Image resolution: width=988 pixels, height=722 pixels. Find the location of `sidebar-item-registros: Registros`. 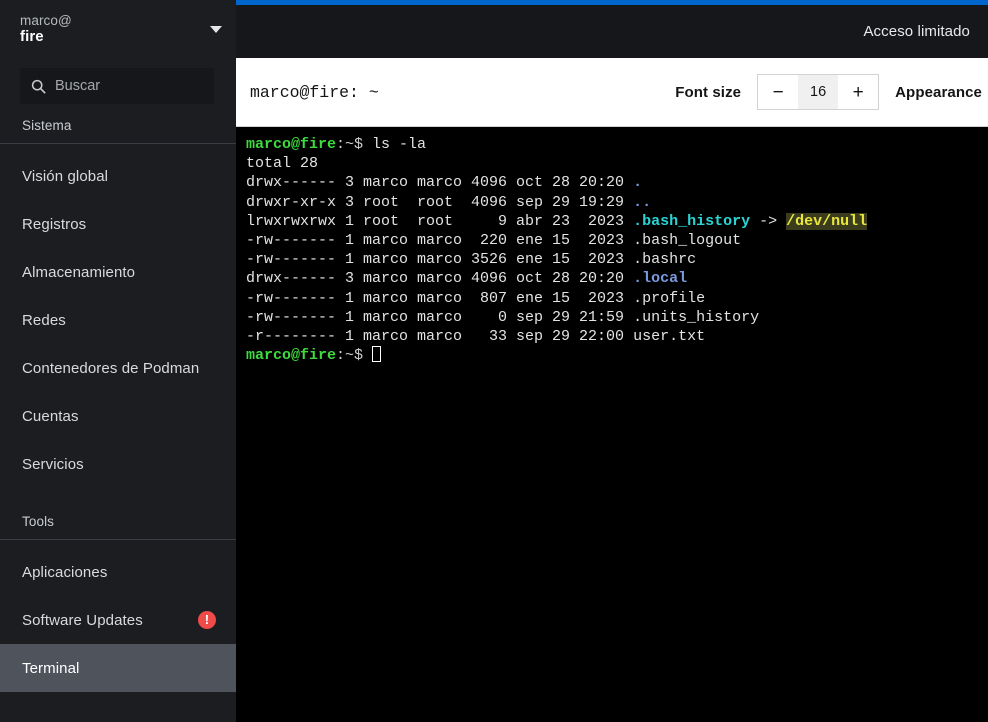

sidebar-item-registros: Registros is located at coordinates (118, 224).